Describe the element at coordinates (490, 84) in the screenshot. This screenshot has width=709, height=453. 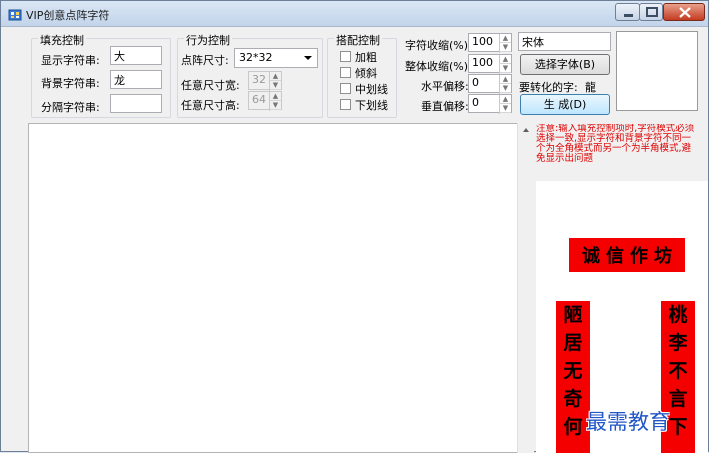
I see `horizontal-offset-input: 0 ▲ ▼` at that location.